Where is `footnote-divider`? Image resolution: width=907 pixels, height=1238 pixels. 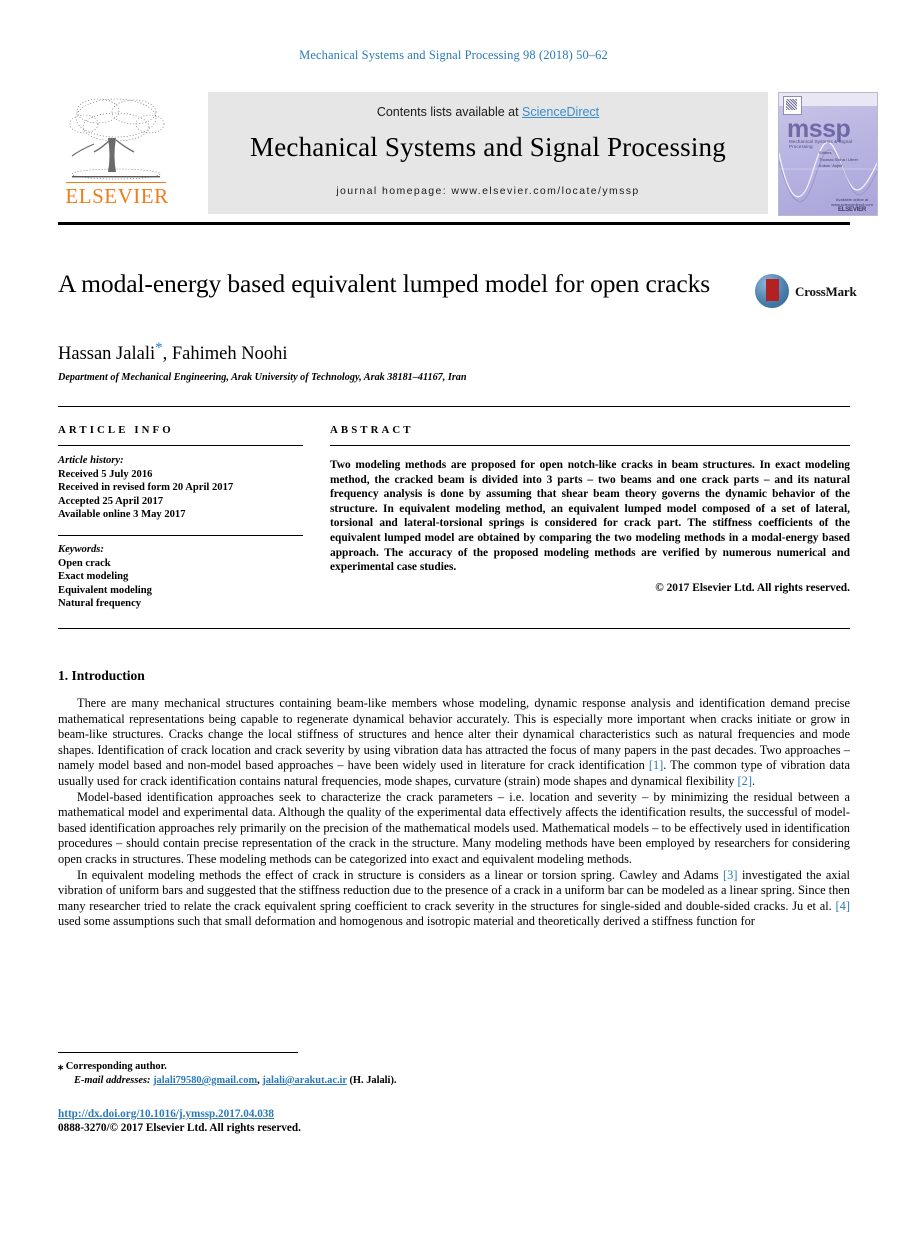
footnote-divider is located at coordinates (178, 1052).